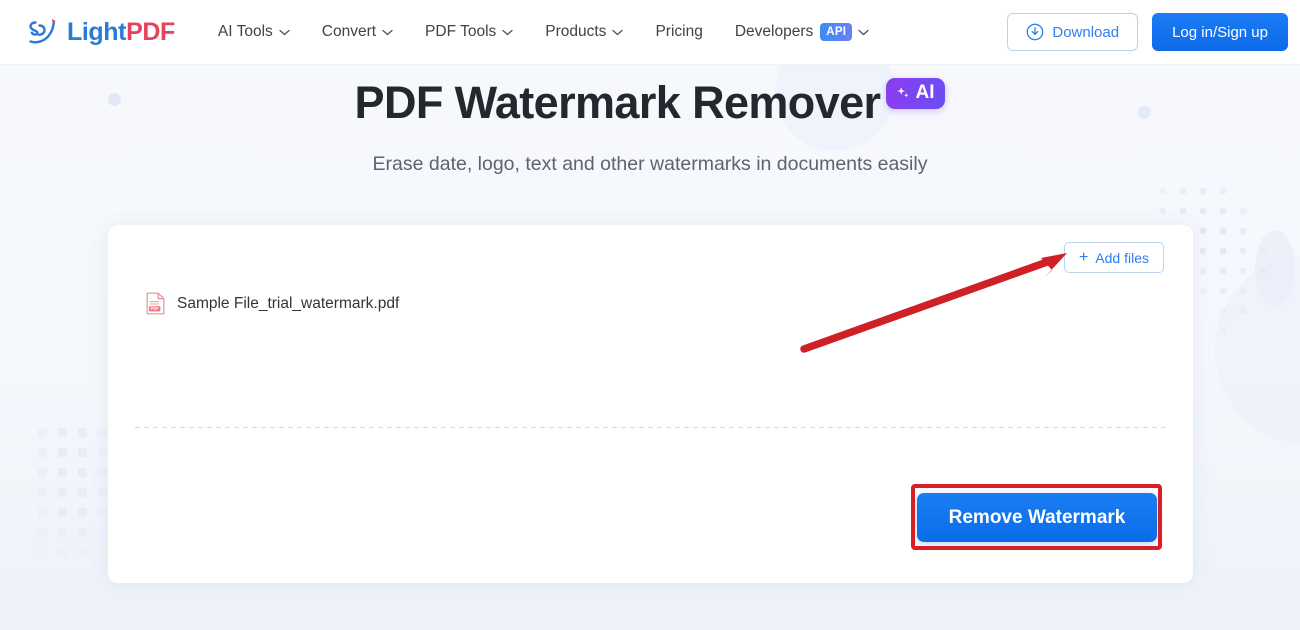 The width and height of the screenshot is (1300, 630). What do you see at coordinates (650, 427) in the screenshot?
I see `section-divider` at bounding box center [650, 427].